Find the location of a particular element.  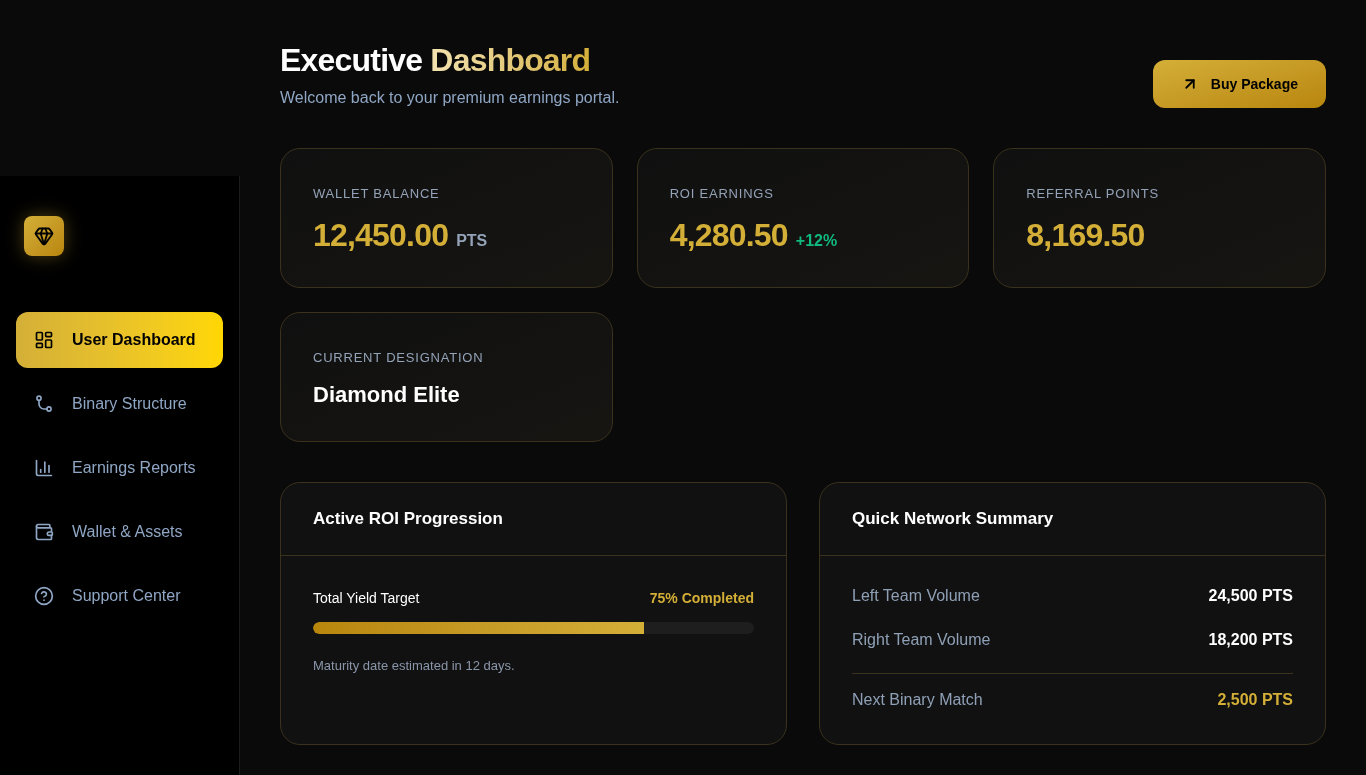

change-label: +12% is located at coordinates (816, 241).